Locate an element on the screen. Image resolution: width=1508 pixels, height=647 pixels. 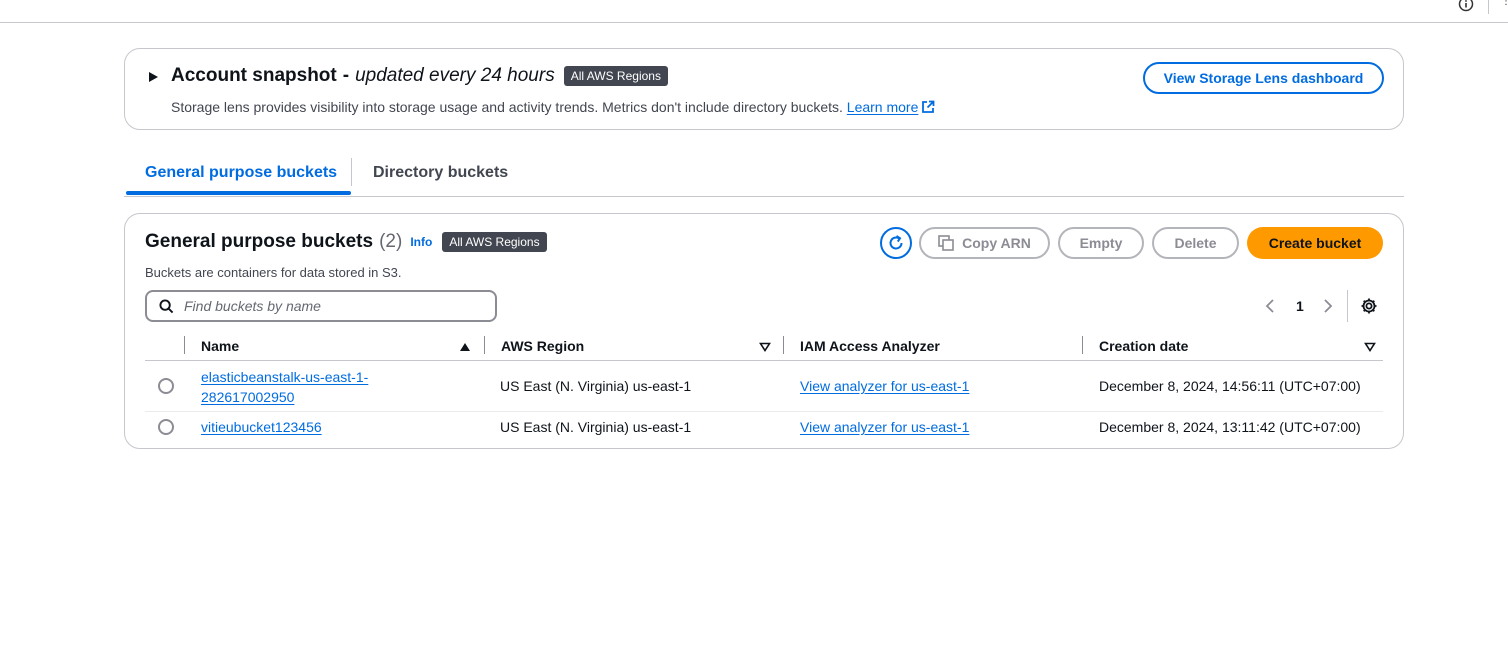
refresh-icon is located at coordinates (896, 242).